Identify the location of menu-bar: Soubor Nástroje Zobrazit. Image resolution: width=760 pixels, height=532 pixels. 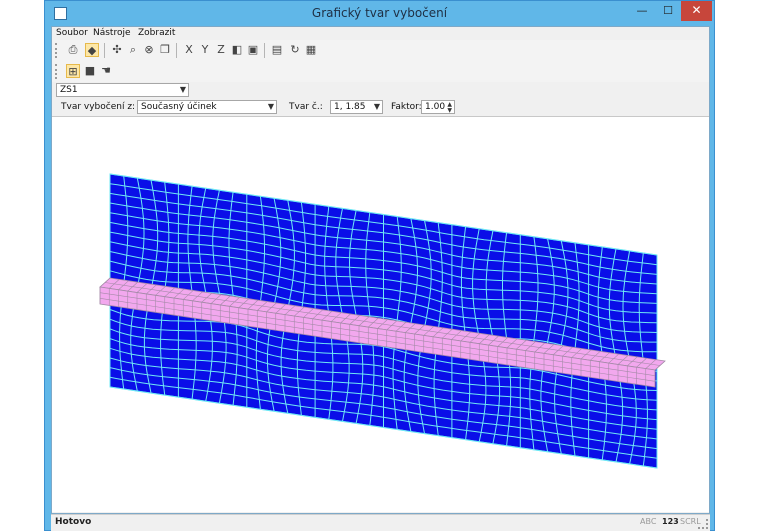
(380, 33).